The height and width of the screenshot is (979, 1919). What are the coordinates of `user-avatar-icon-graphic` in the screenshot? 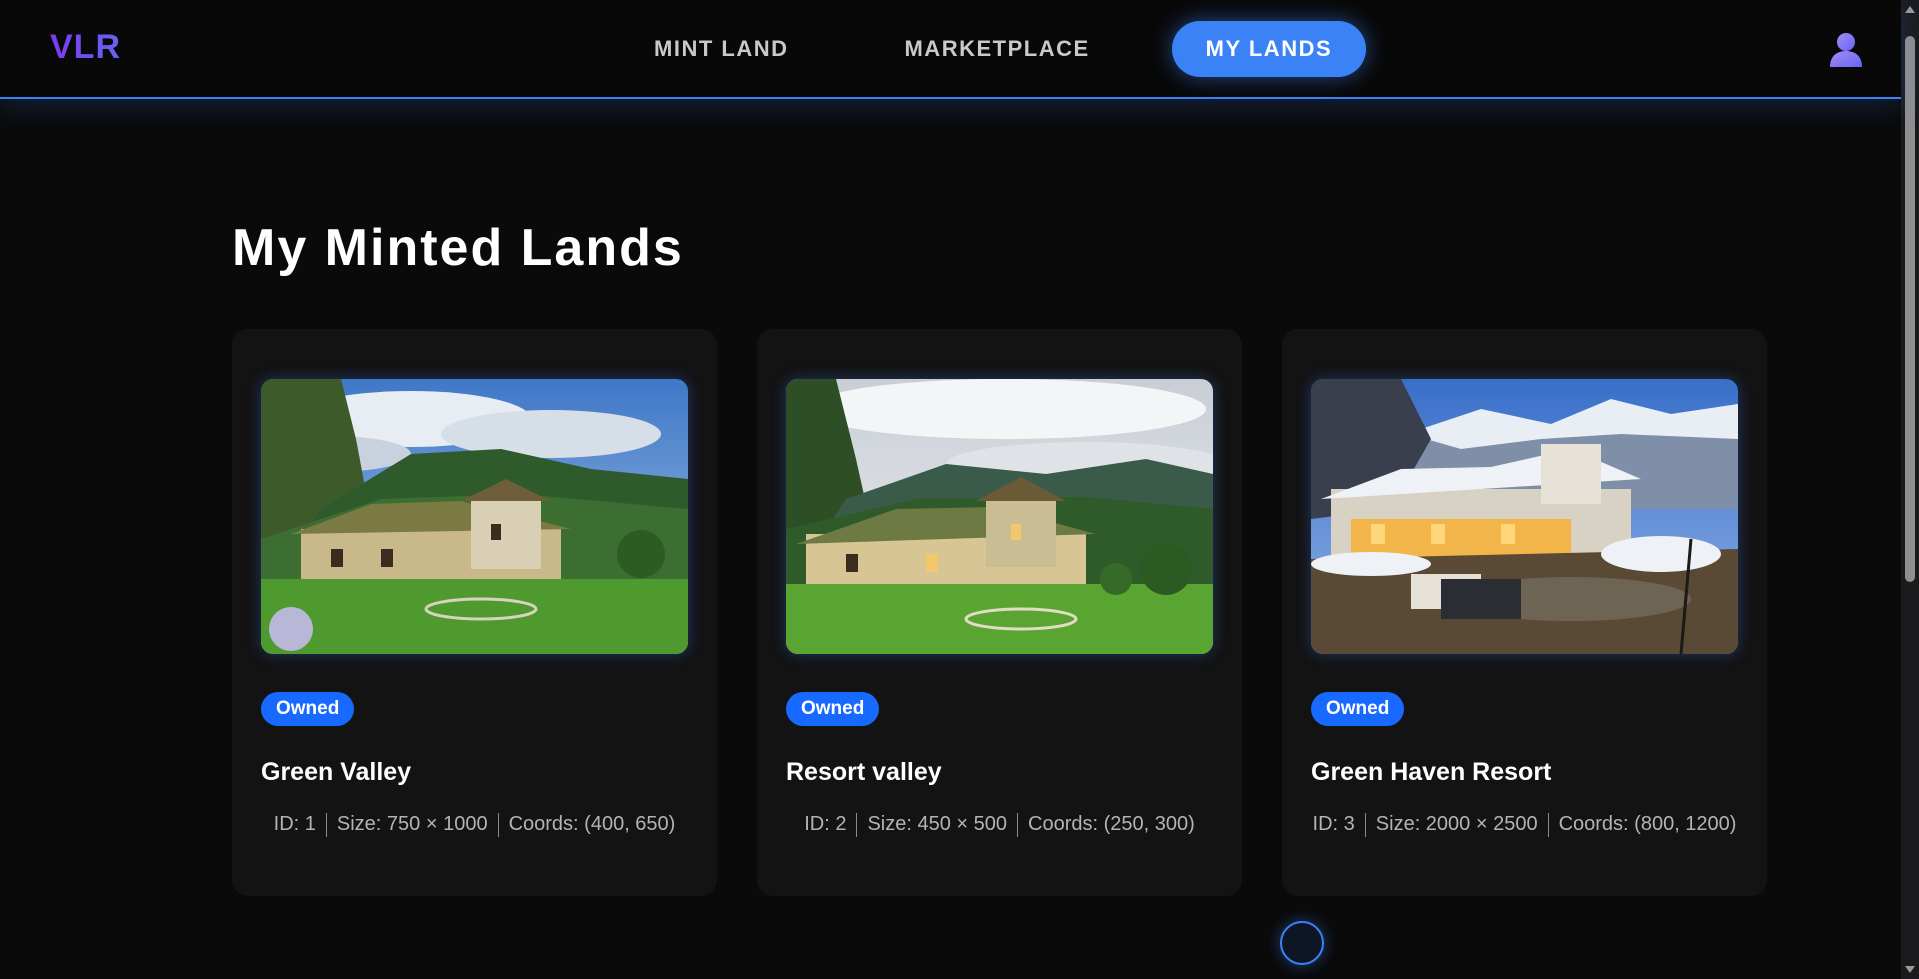 It's located at (1846, 50).